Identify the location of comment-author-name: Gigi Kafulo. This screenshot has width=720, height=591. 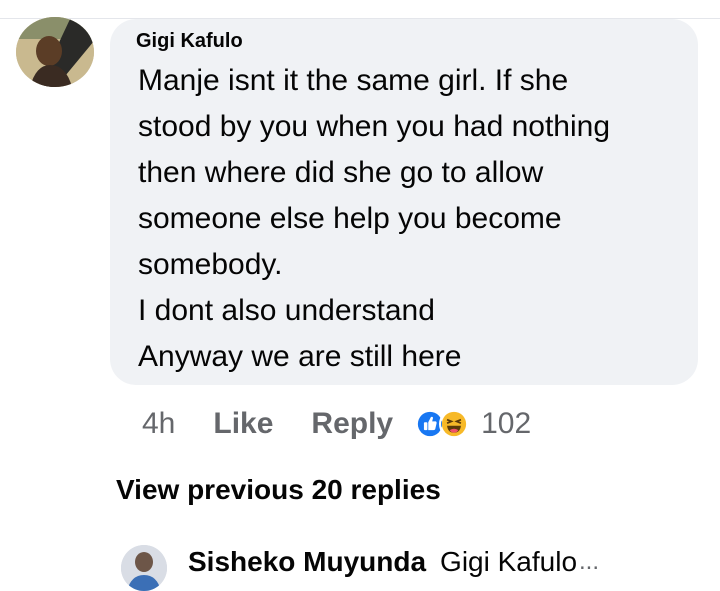
(189, 41).